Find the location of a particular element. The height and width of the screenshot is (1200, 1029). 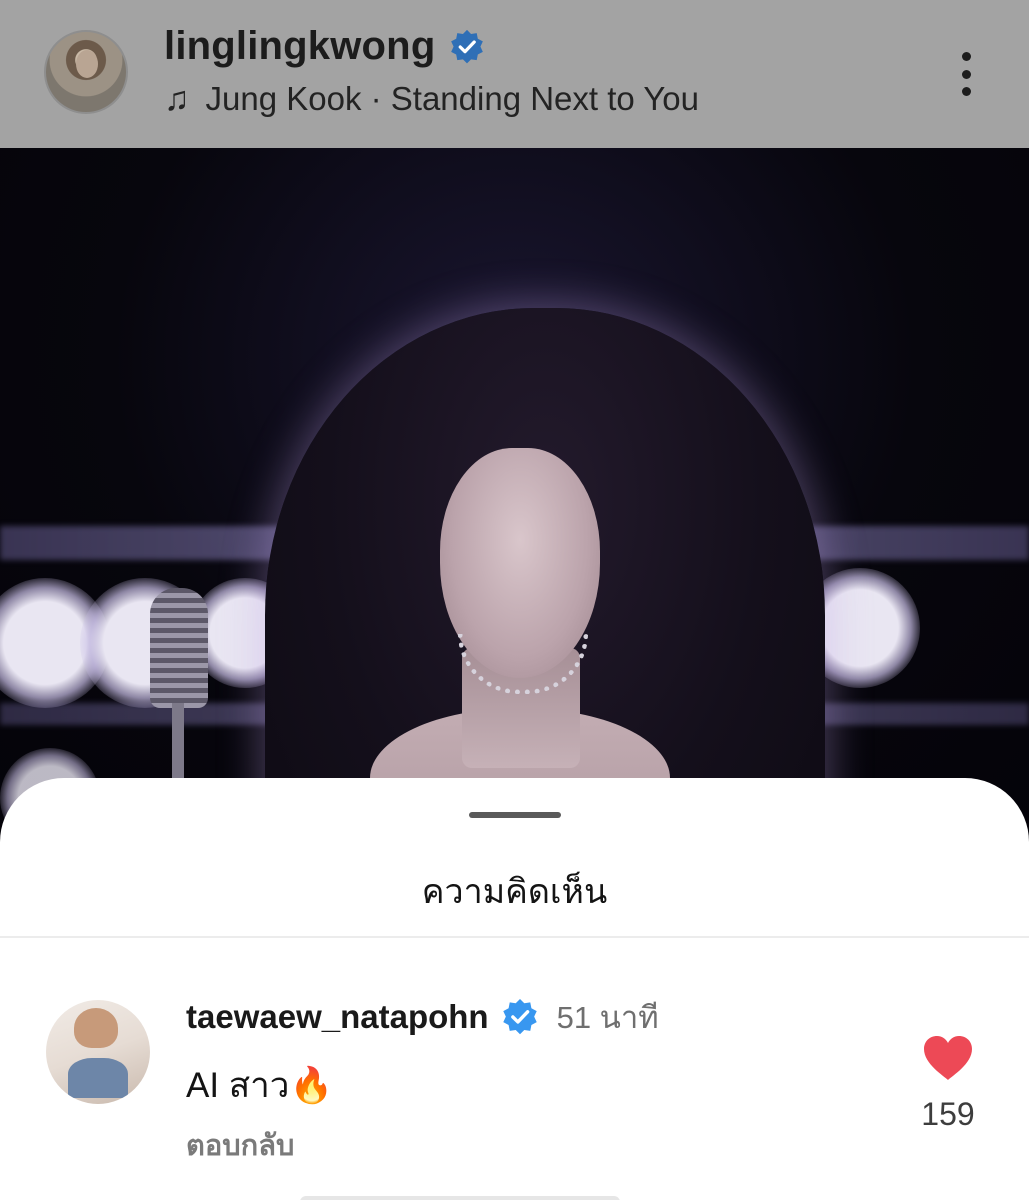

commenter-username: taewaew_natapohn is located at coordinates (337, 1017).